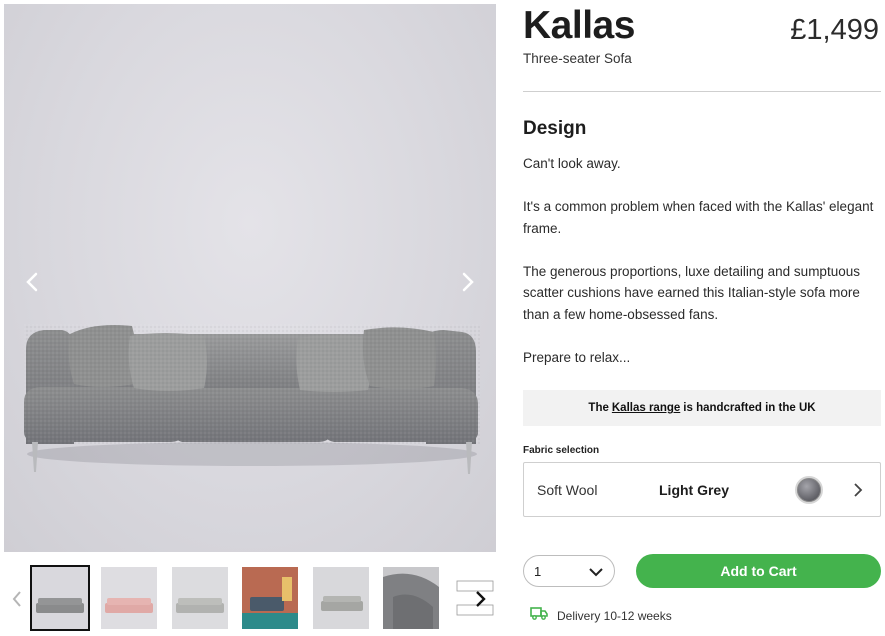 The height and width of the screenshot is (636, 885). I want to click on thumbnail-sofa-room-red-wall, so click(270, 598).